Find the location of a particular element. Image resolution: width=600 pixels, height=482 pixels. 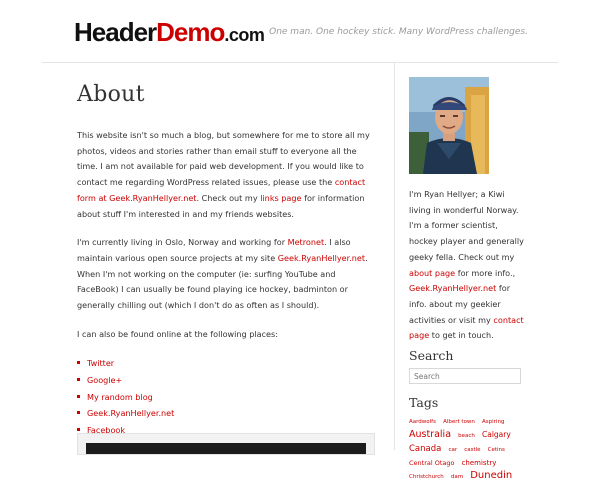

tag-link: Aardwolfs is located at coordinates (422, 422).